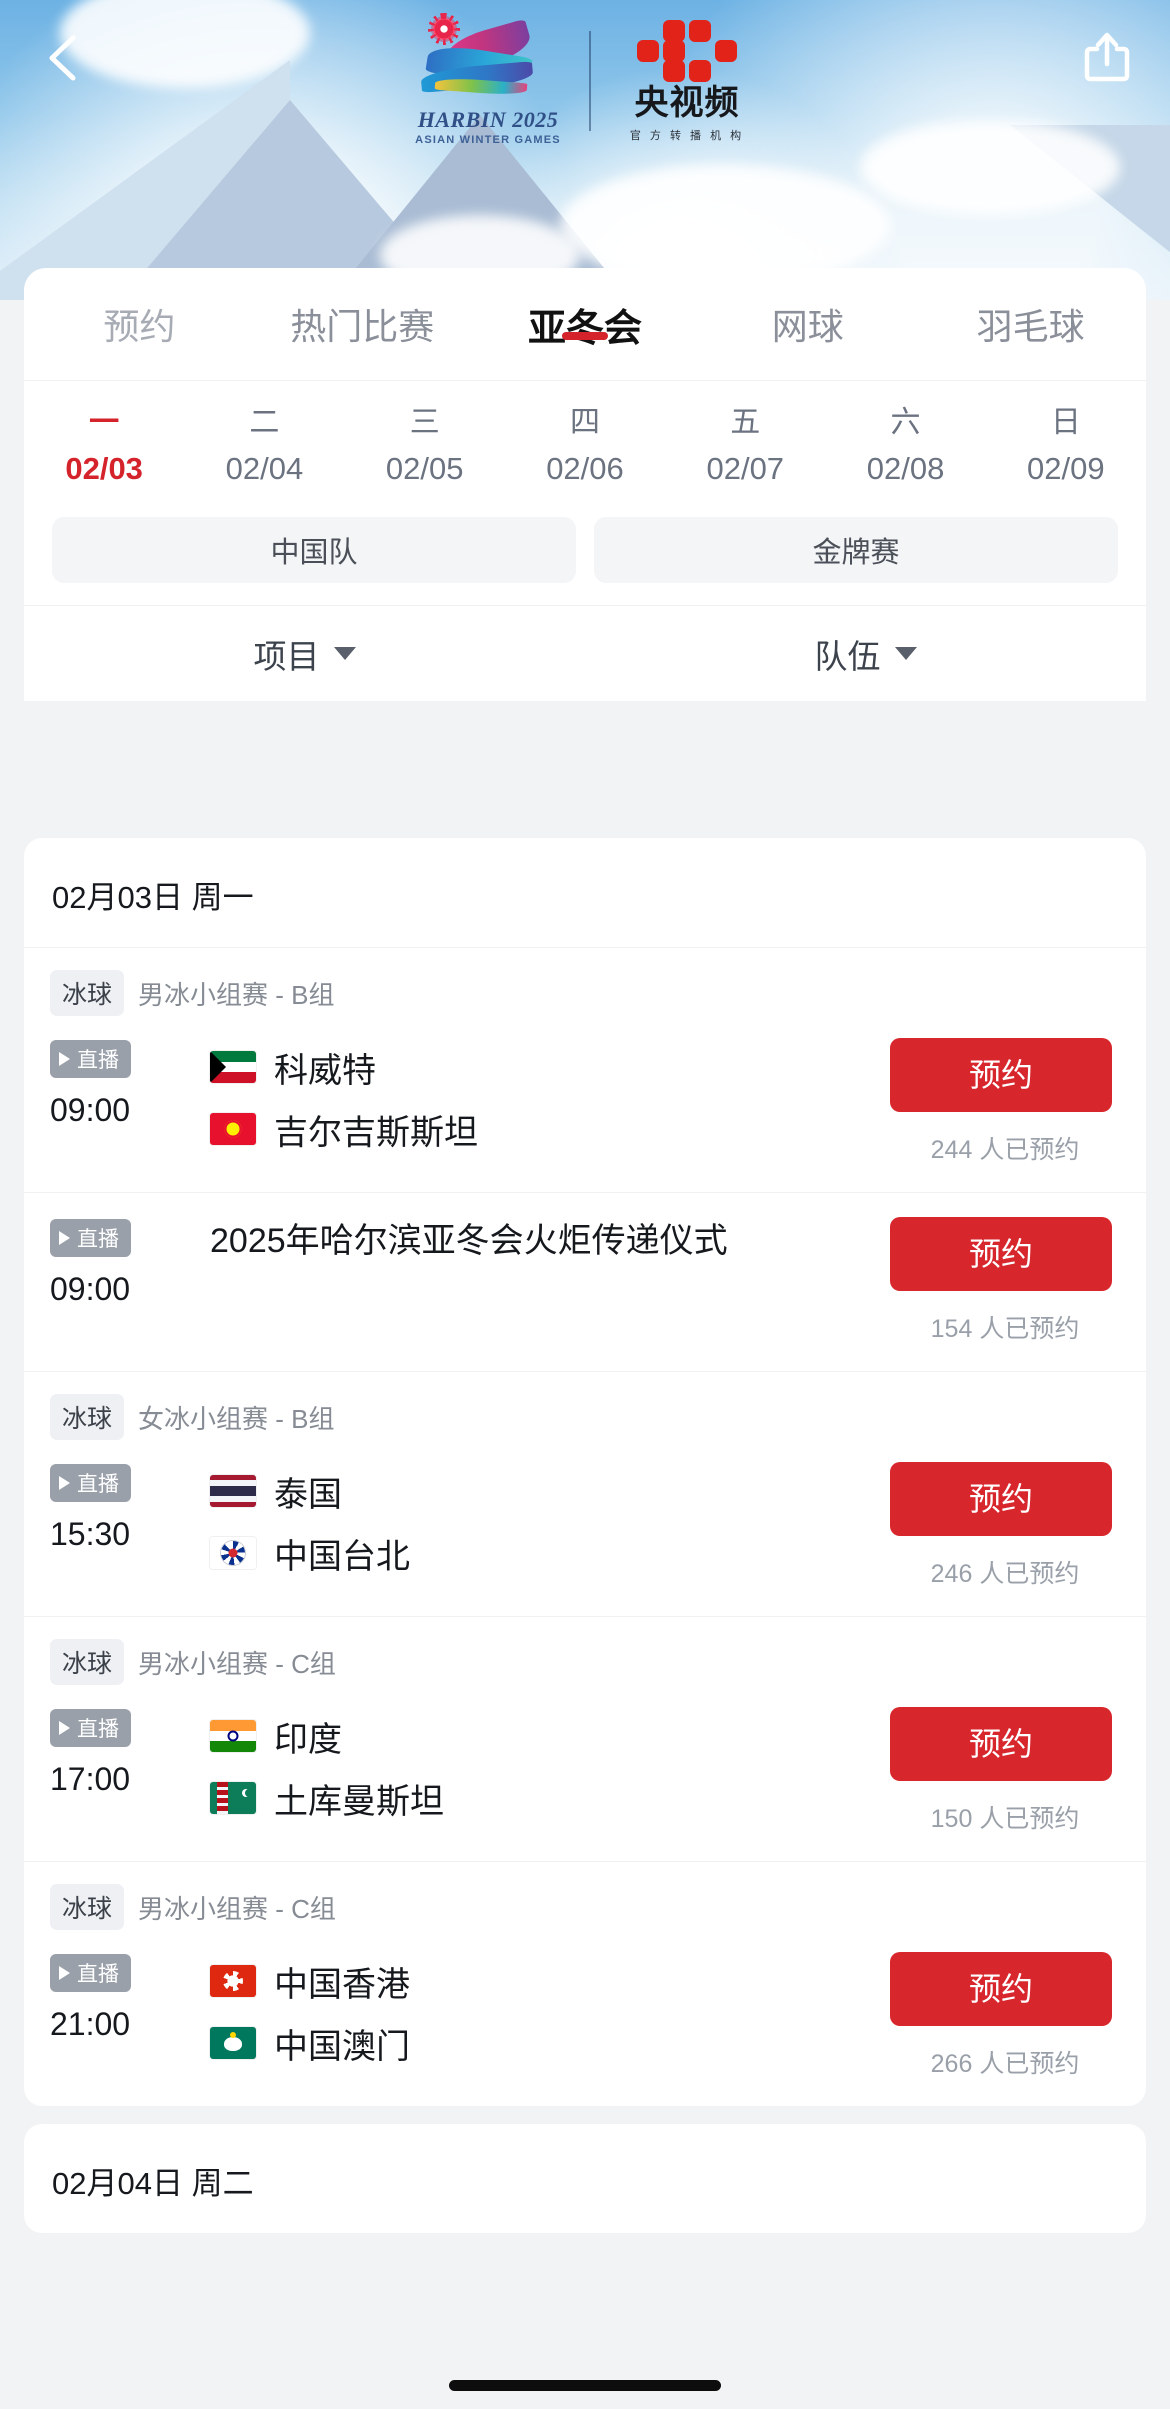 This screenshot has height=2409, width=1170. Describe the element at coordinates (1065, 422) in the screenshot. I see `date-weekday: 日` at that location.